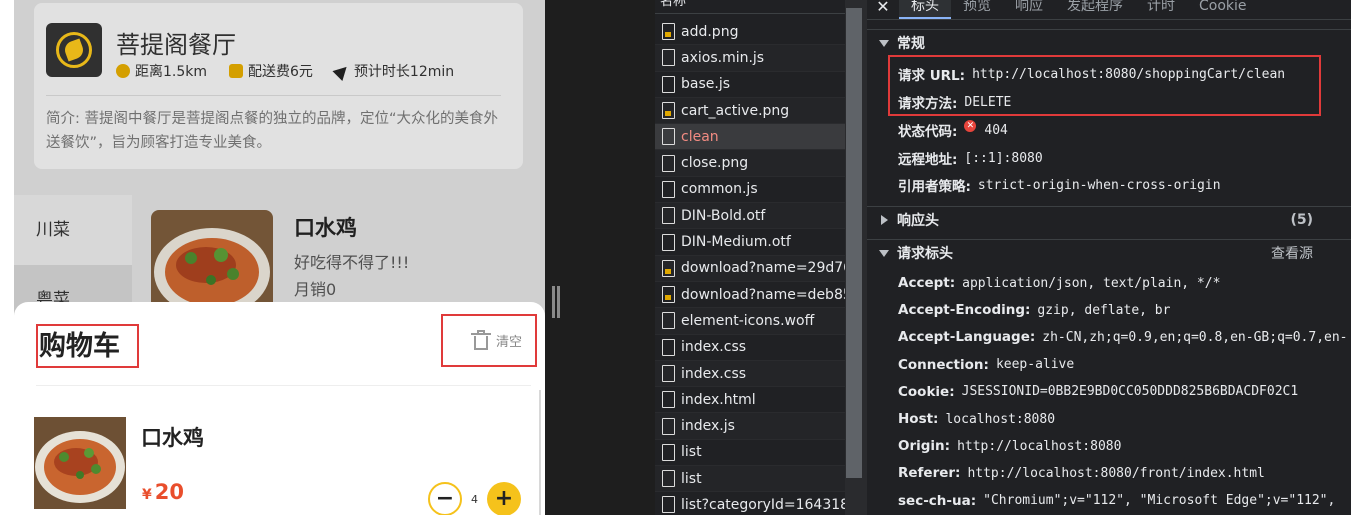 This screenshot has height=515, width=1351. I want to click on request-header-row: Origin: http://localhost:8080, so click(1009, 446).